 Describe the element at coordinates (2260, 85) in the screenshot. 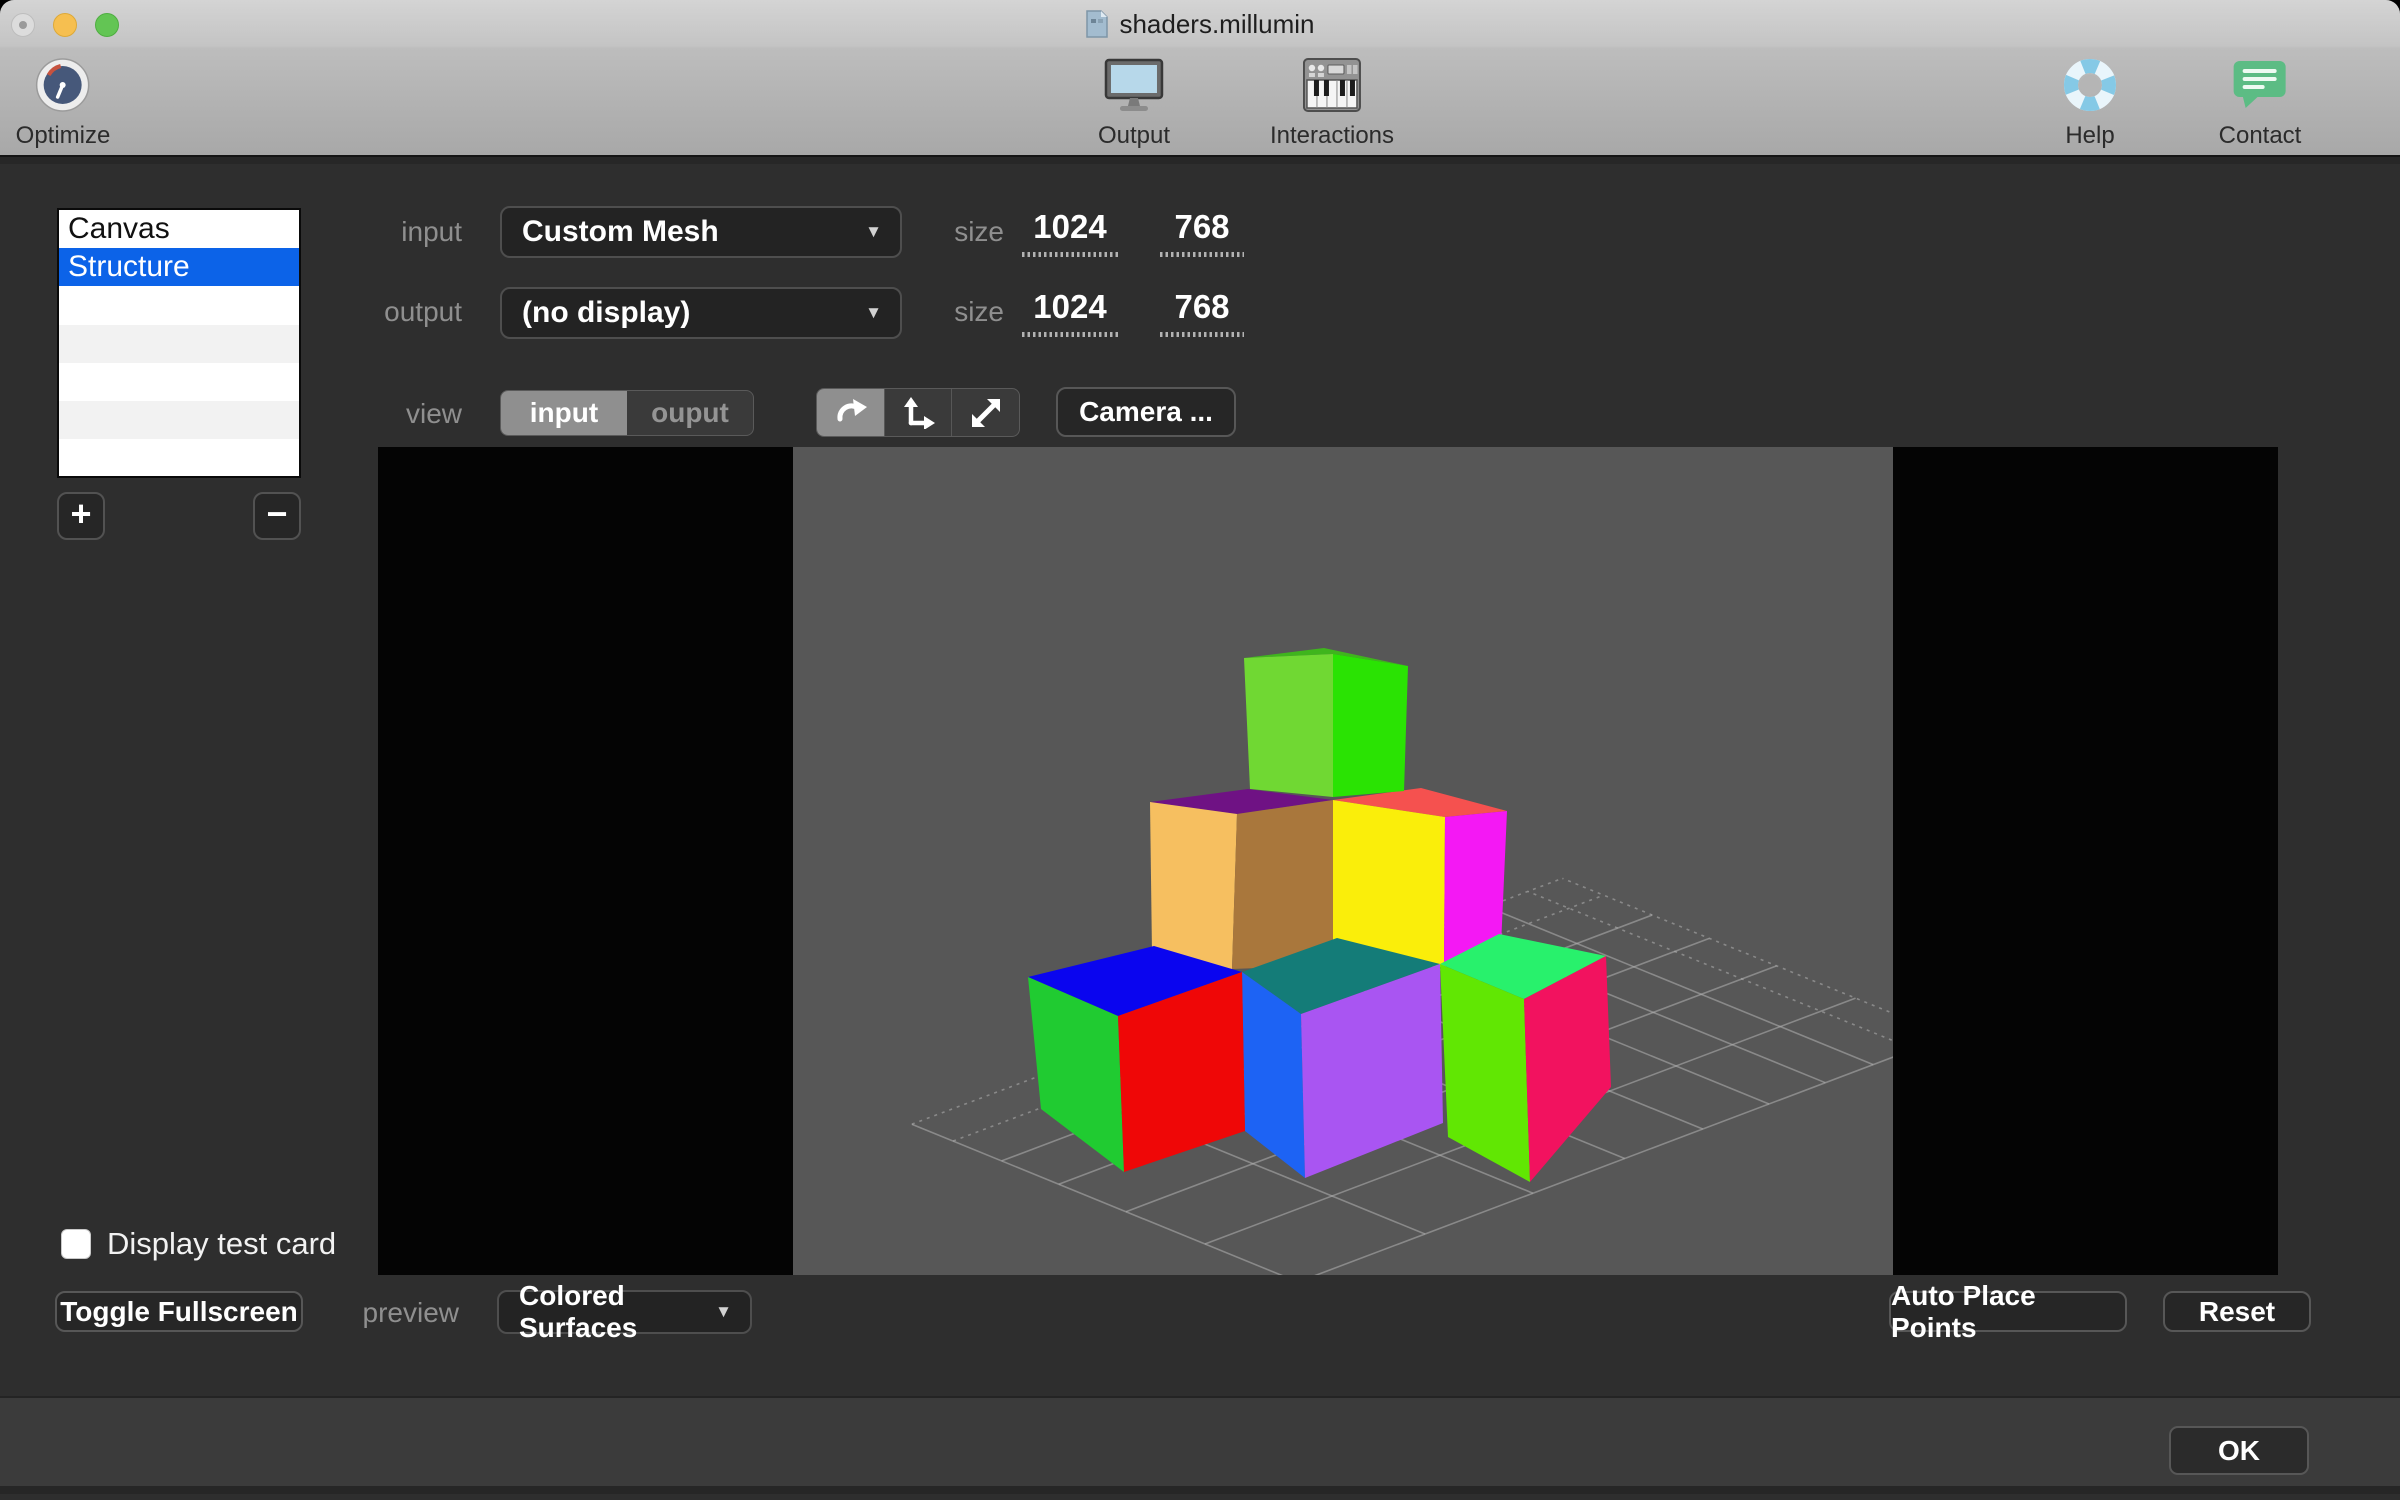

I see `chat-bubble-icon` at that location.